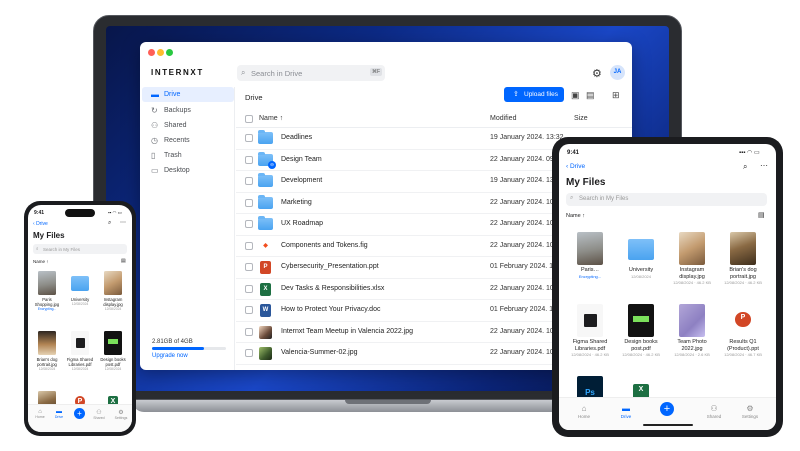 The image size is (800, 451). Describe the element at coordinates (188, 155) in the screenshot. I see `sidebar-item-trash: ▯ Trash` at that location.